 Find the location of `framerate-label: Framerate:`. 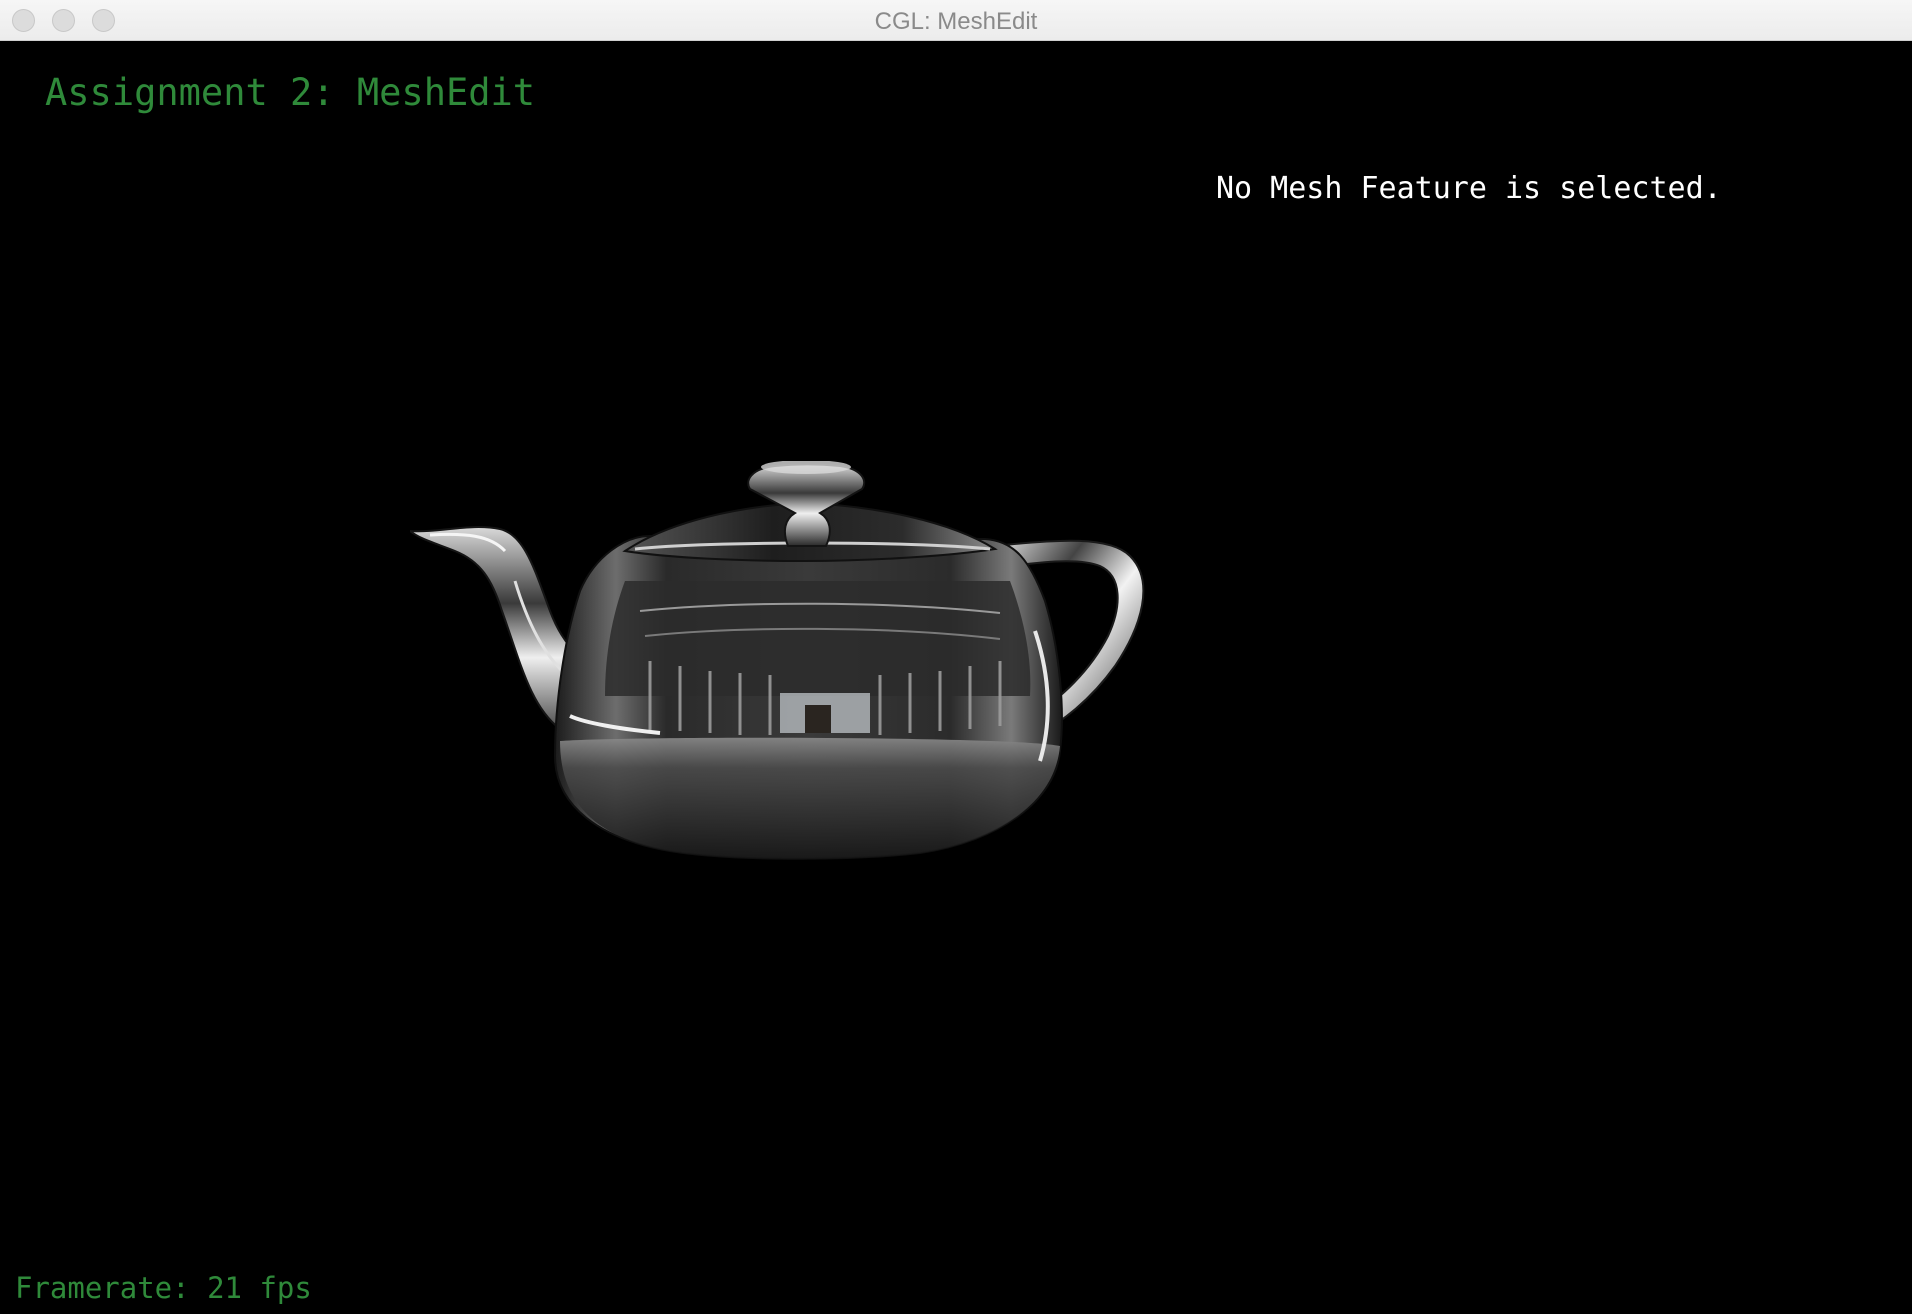

framerate-label: Framerate: is located at coordinates (102, 1288).